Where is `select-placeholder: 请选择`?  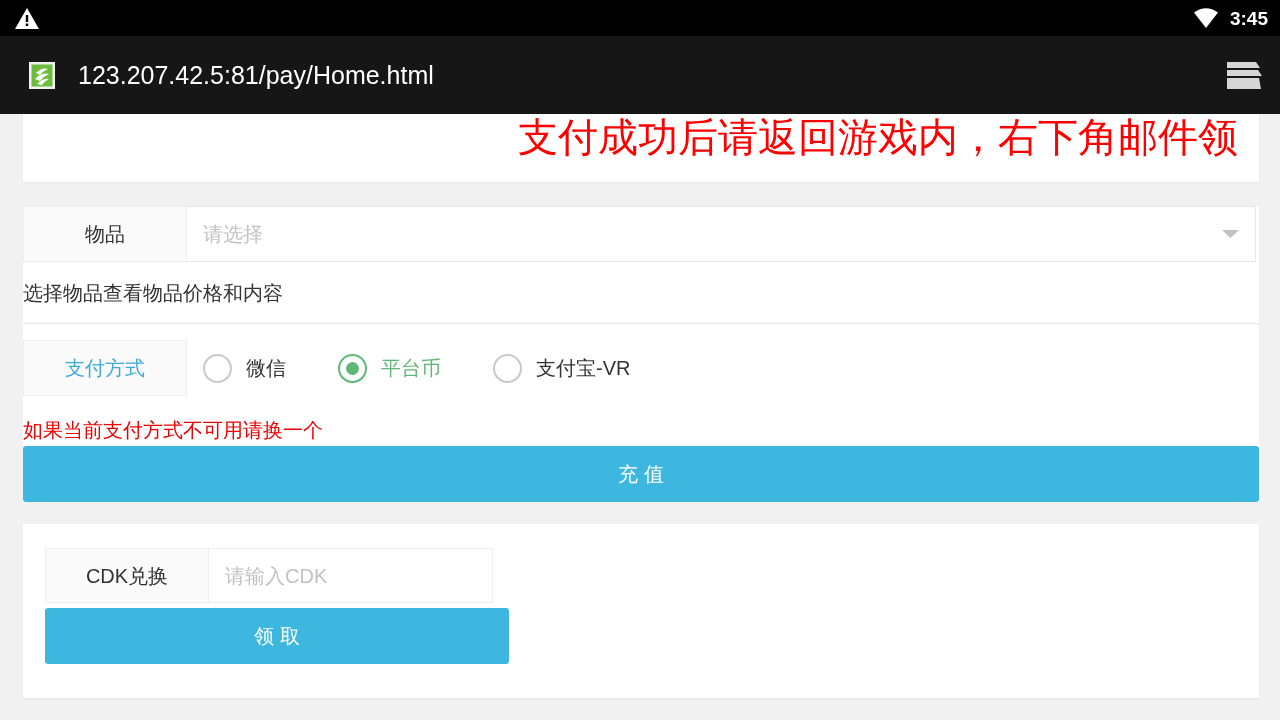 select-placeholder: 请选择 is located at coordinates (233, 234).